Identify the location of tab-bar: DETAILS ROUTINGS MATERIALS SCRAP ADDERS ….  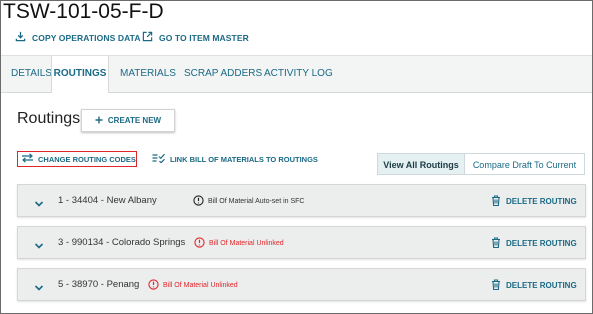
(296, 74).